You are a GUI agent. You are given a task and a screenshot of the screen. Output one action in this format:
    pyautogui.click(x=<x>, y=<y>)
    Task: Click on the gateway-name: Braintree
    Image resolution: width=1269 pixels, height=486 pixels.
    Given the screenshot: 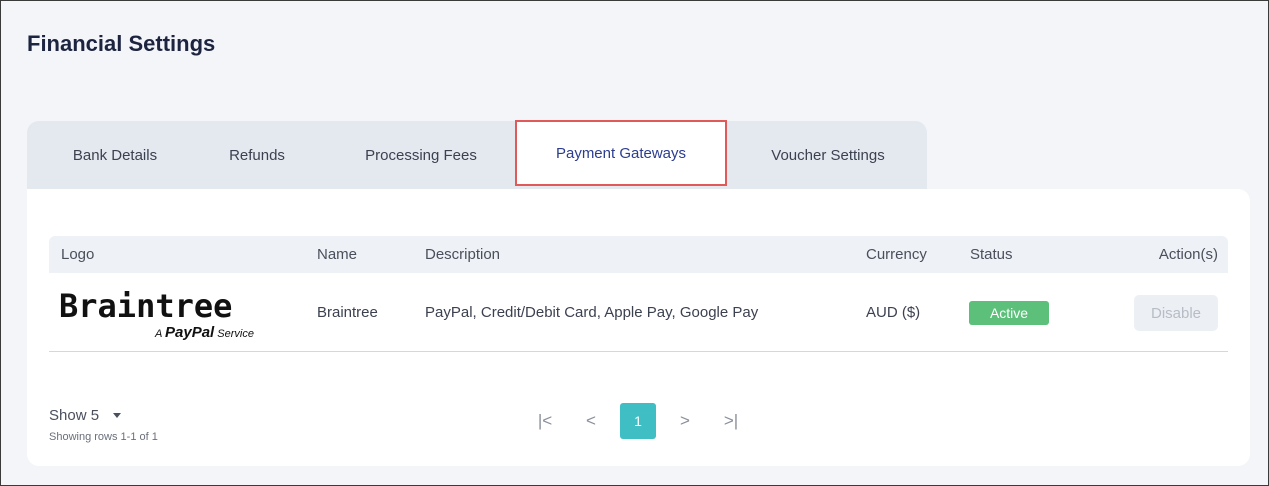 What is the action you would take?
    pyautogui.click(x=347, y=312)
    